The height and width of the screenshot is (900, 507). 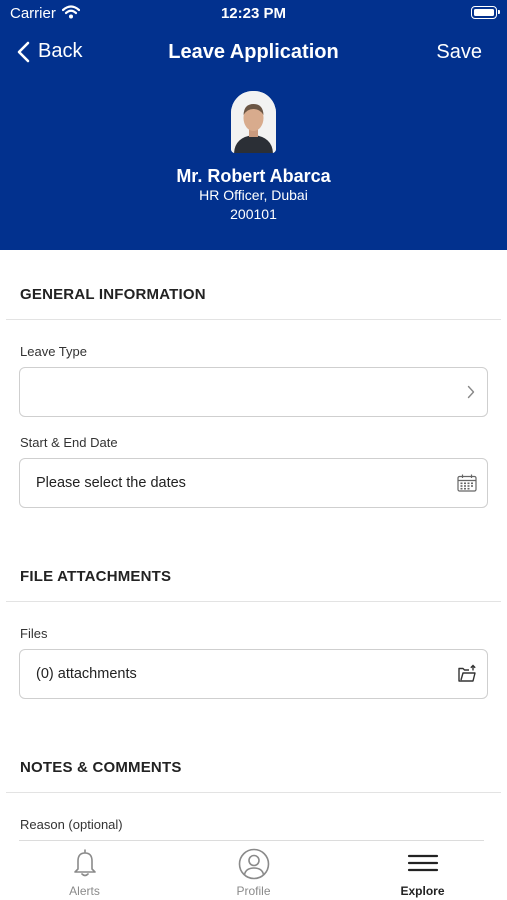 What do you see at coordinates (459, 52) in the screenshot?
I see `save-button: Save` at bounding box center [459, 52].